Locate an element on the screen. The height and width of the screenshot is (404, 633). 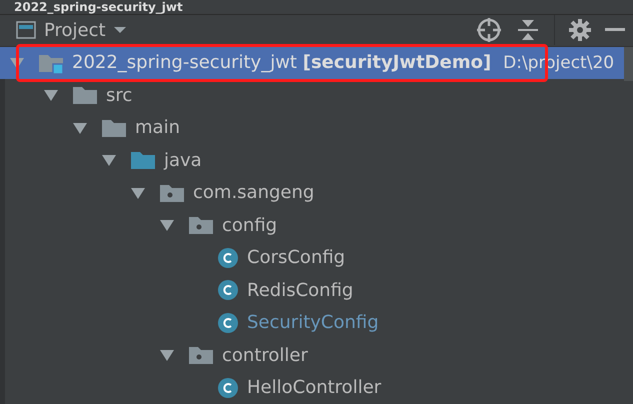
tree-item-label: HelloController is located at coordinates (314, 387).